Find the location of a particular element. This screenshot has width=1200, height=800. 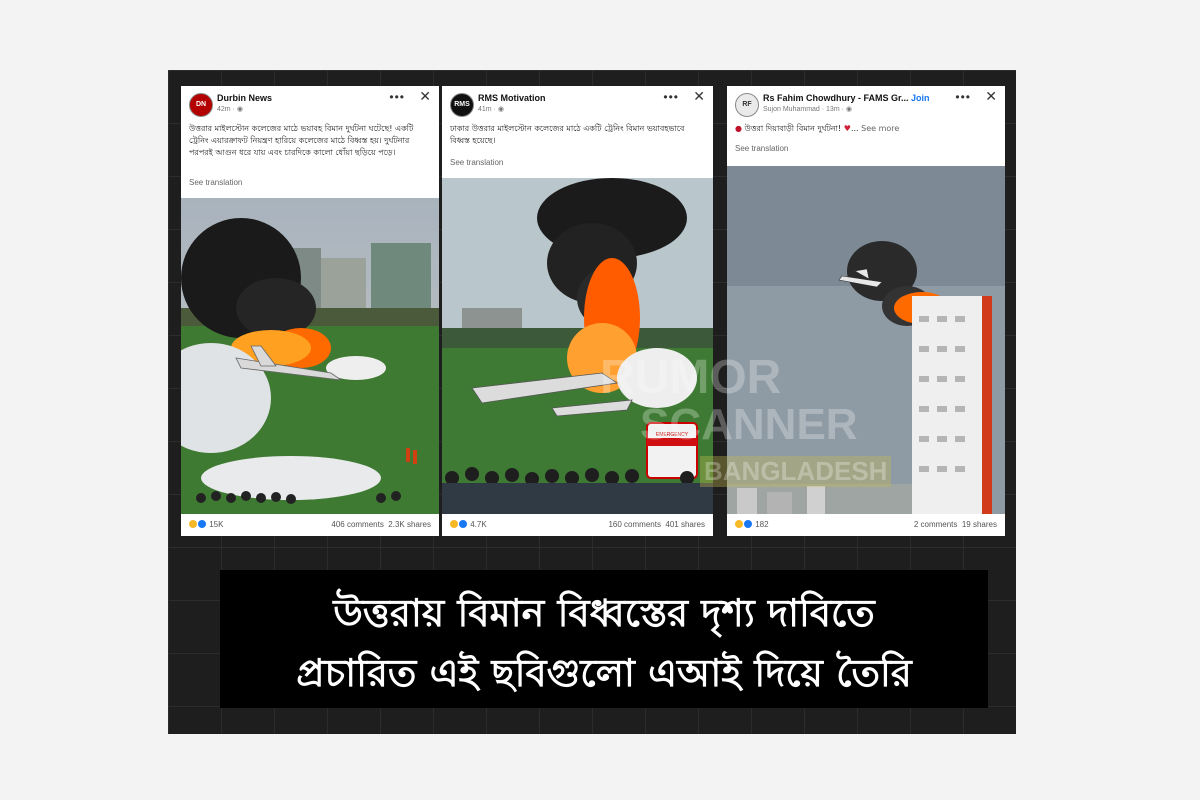

post-meta: 42m · ◉ is located at coordinates (230, 109).